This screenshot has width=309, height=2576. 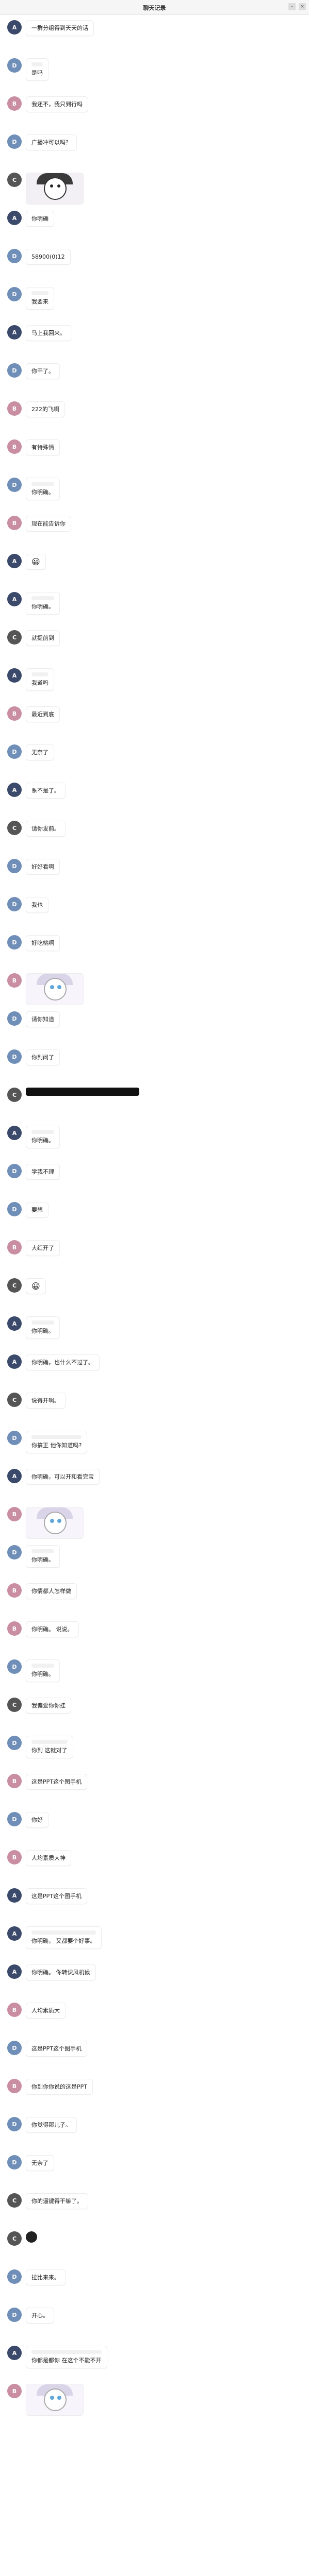 I want to click on message-bubble: 马上我回来。, so click(x=49, y=333).